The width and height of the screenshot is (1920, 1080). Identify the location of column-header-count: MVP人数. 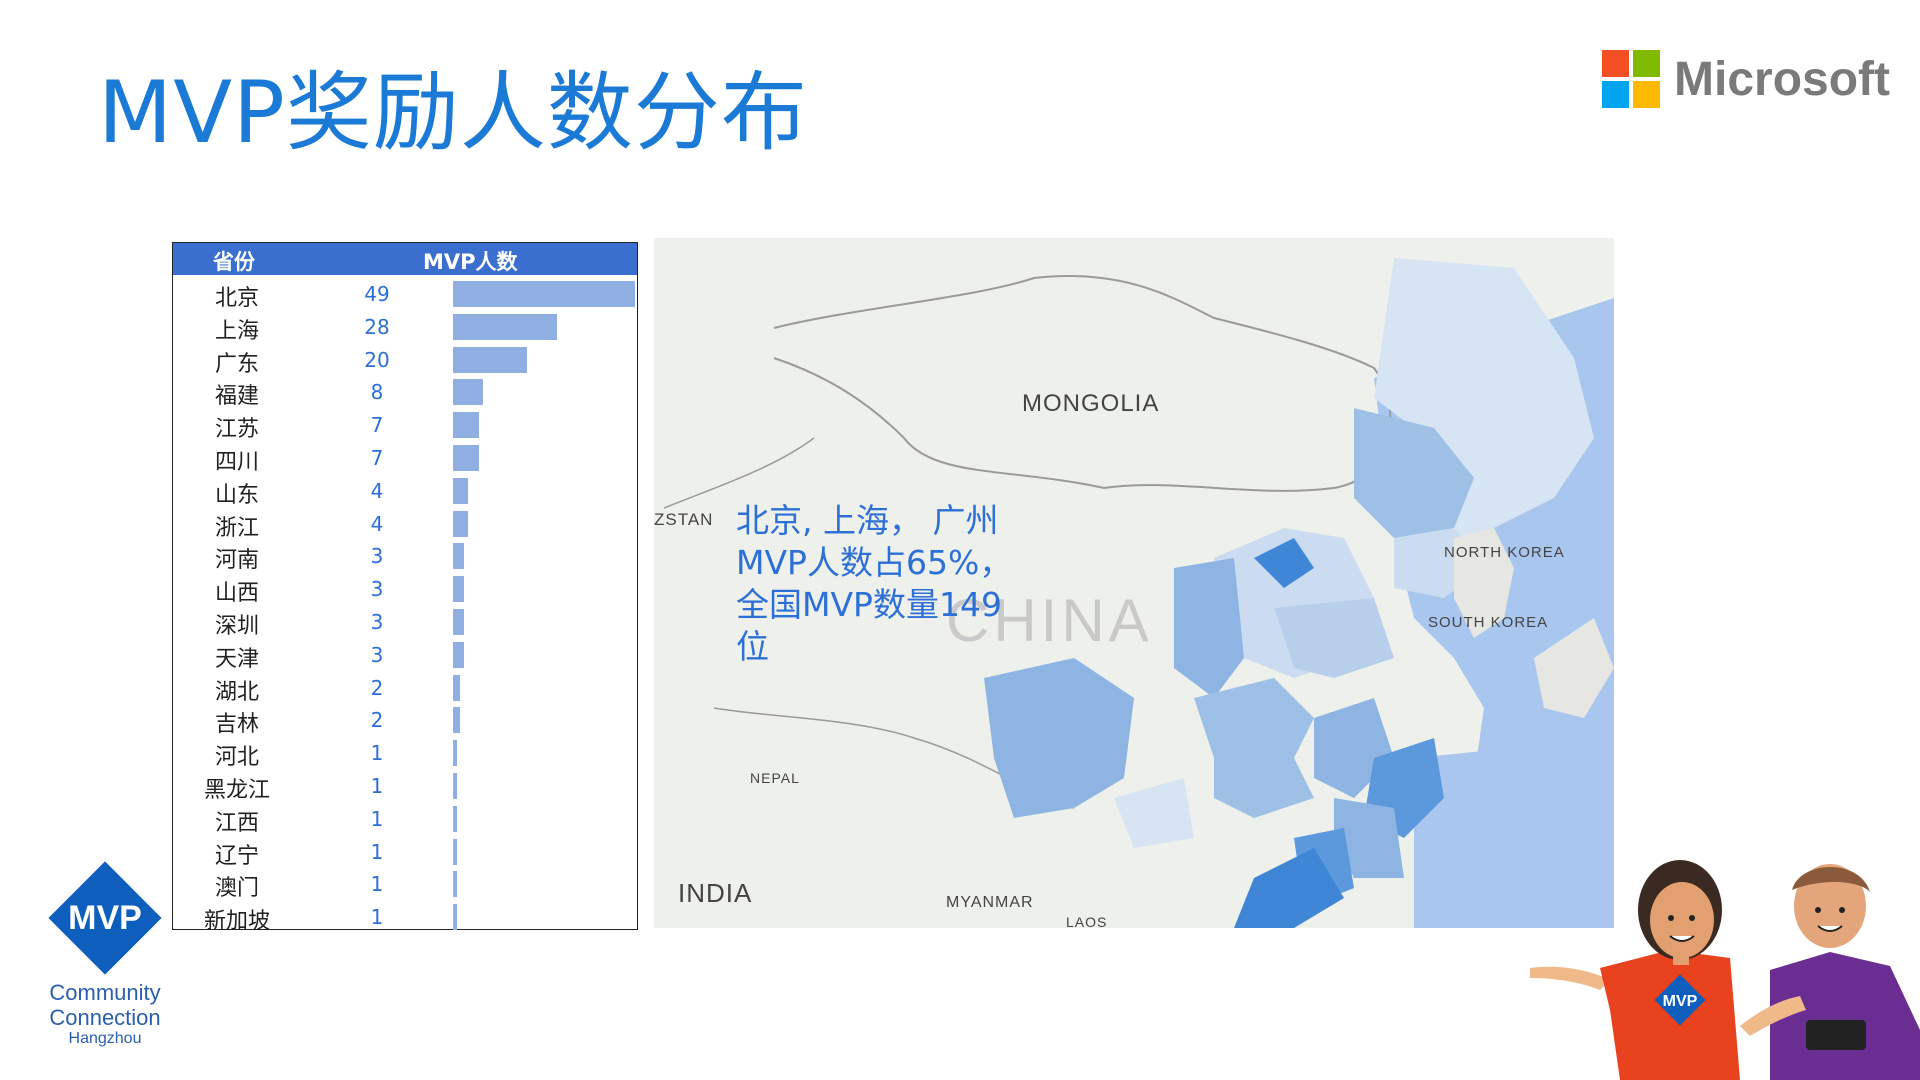
(470, 262).